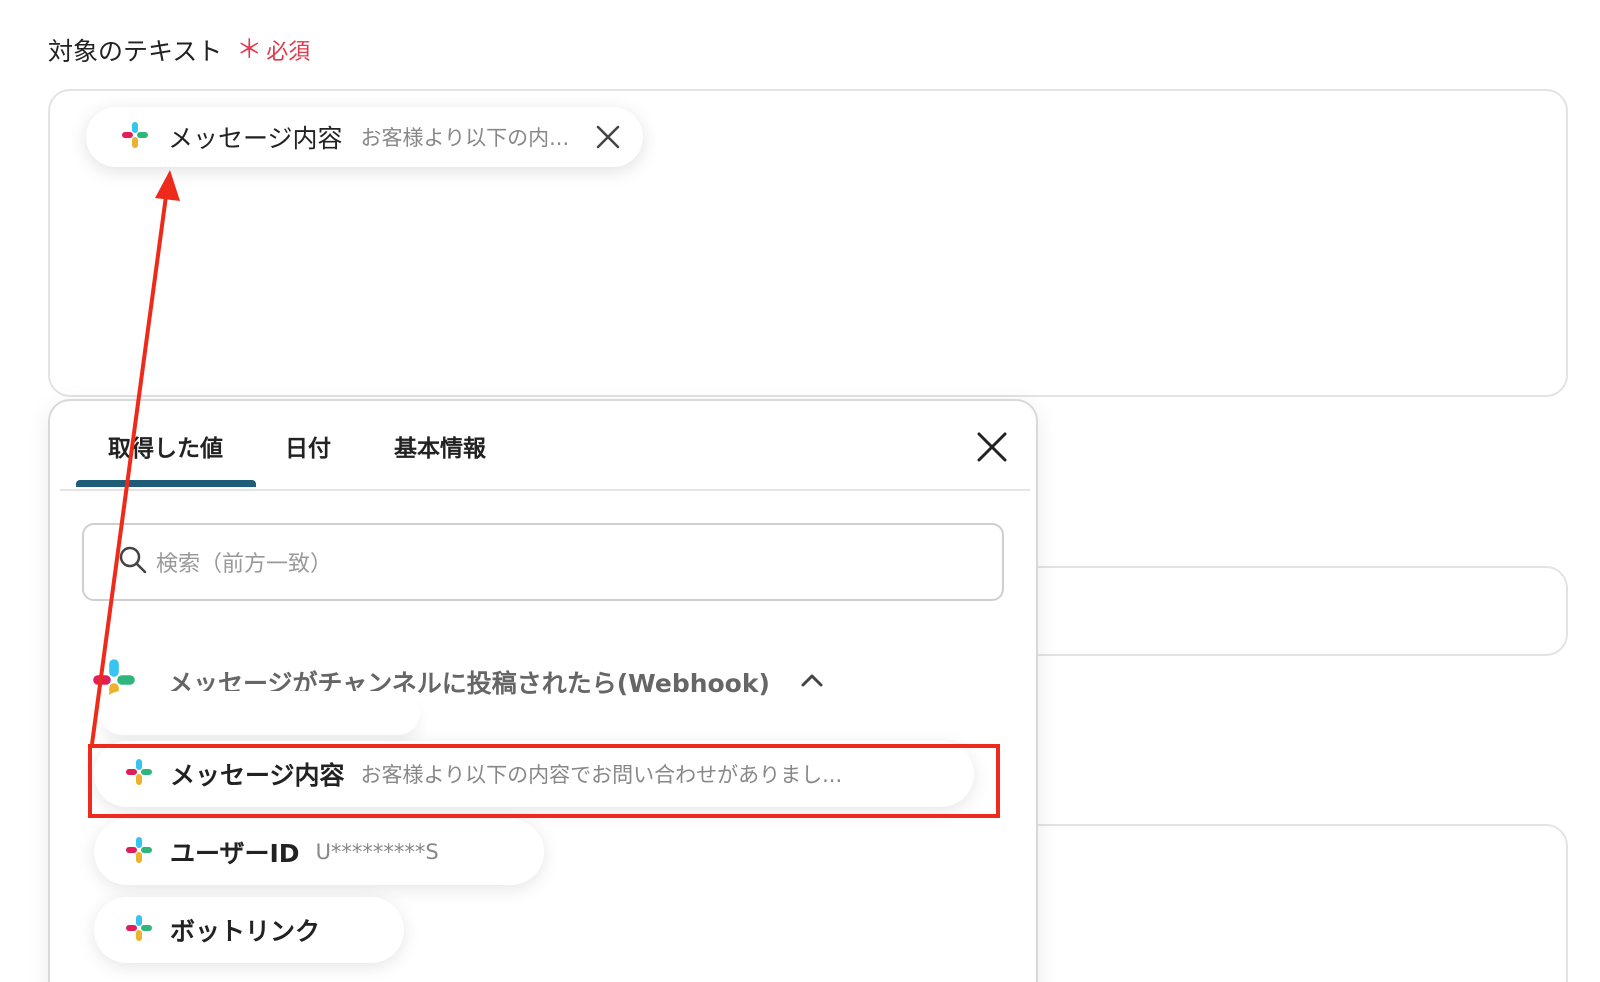  Describe the element at coordinates (135, 51) in the screenshot. I see `field-label-text: 対象のテキスト` at that location.